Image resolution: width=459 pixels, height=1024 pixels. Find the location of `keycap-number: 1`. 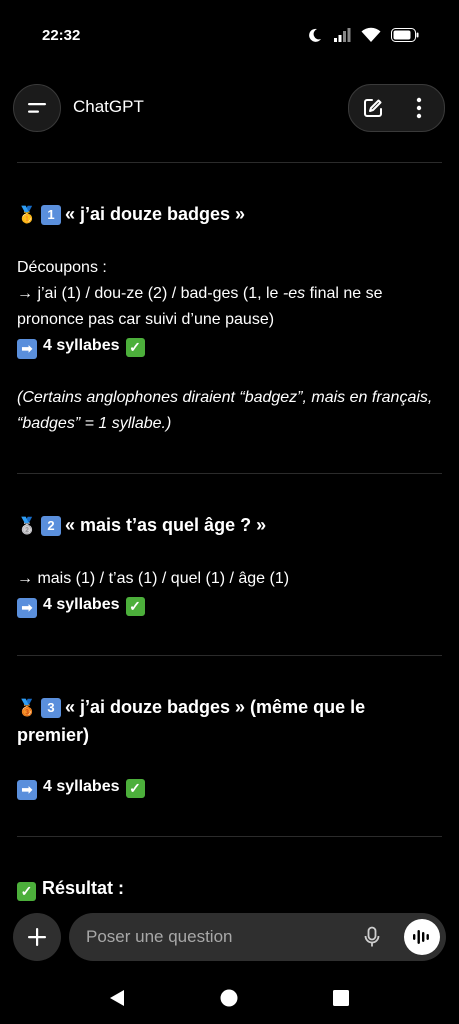

keycap-number: 1 is located at coordinates (51, 215).